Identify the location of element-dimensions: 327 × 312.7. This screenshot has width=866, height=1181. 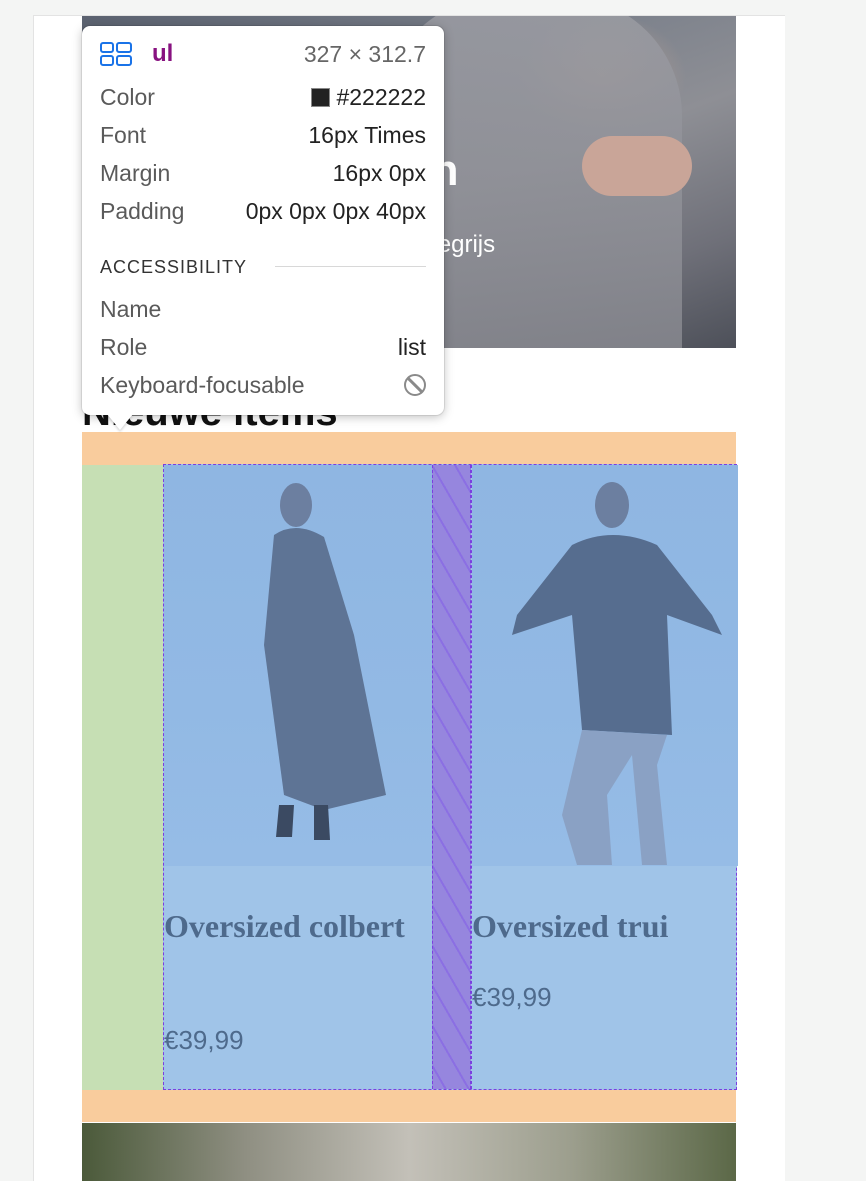
(364, 53).